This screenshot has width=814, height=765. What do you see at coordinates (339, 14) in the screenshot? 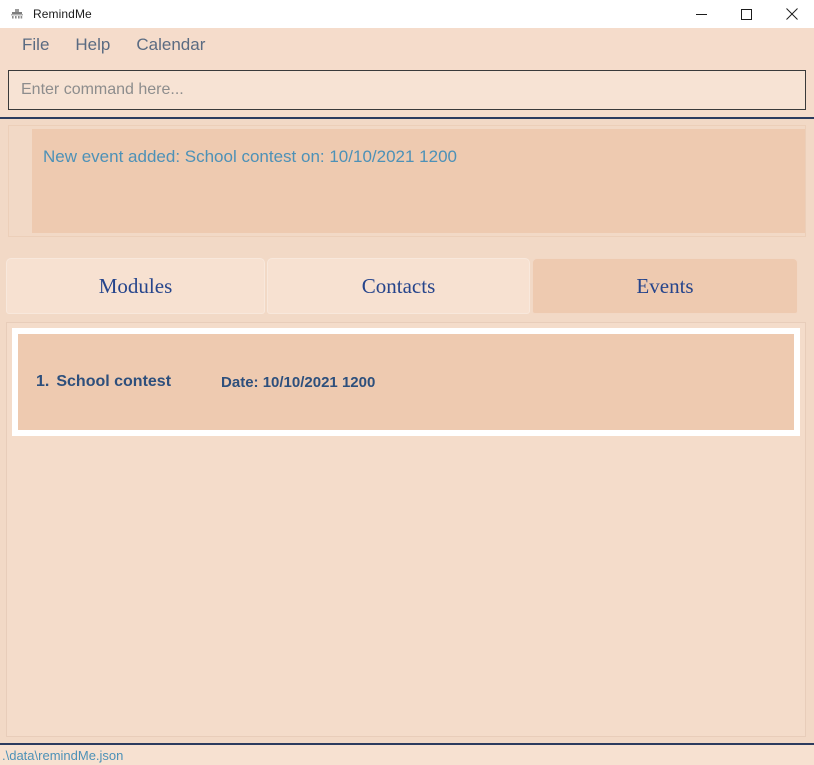
I see `title-bar-left: RemindMe` at bounding box center [339, 14].